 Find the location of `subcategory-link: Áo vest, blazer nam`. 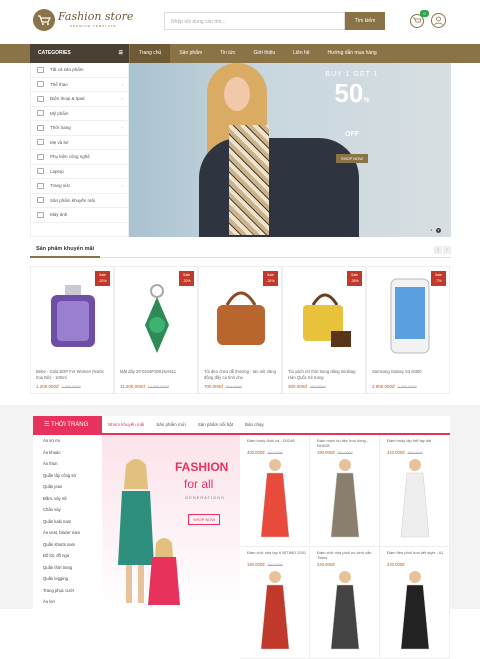

subcategory-link: Áo vest, blazer nam is located at coordinates (67, 533).